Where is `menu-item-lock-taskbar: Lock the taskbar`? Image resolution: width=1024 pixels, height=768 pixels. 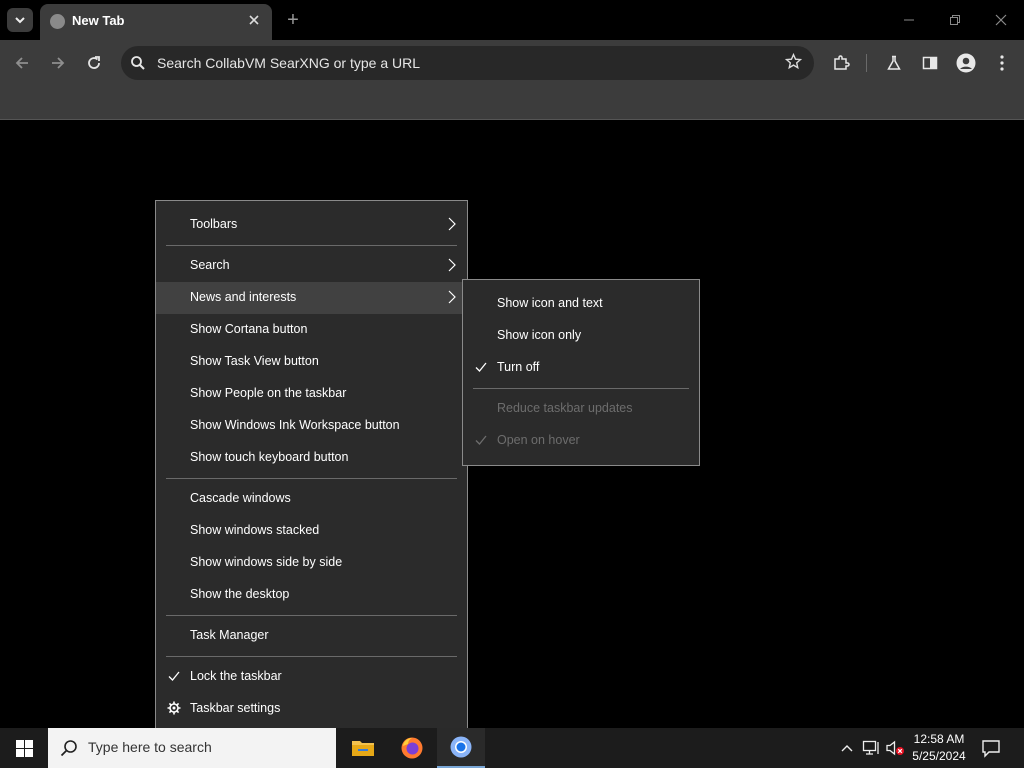
menu-item-lock-taskbar: Lock the taskbar is located at coordinates (311, 677).